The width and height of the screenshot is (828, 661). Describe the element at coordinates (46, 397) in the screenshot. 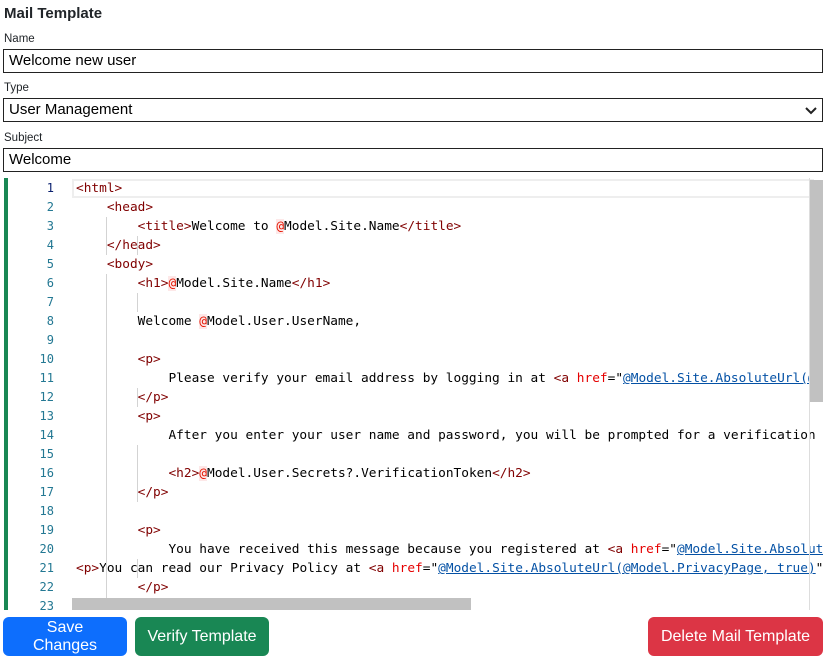

I see `line-number: 12` at that location.